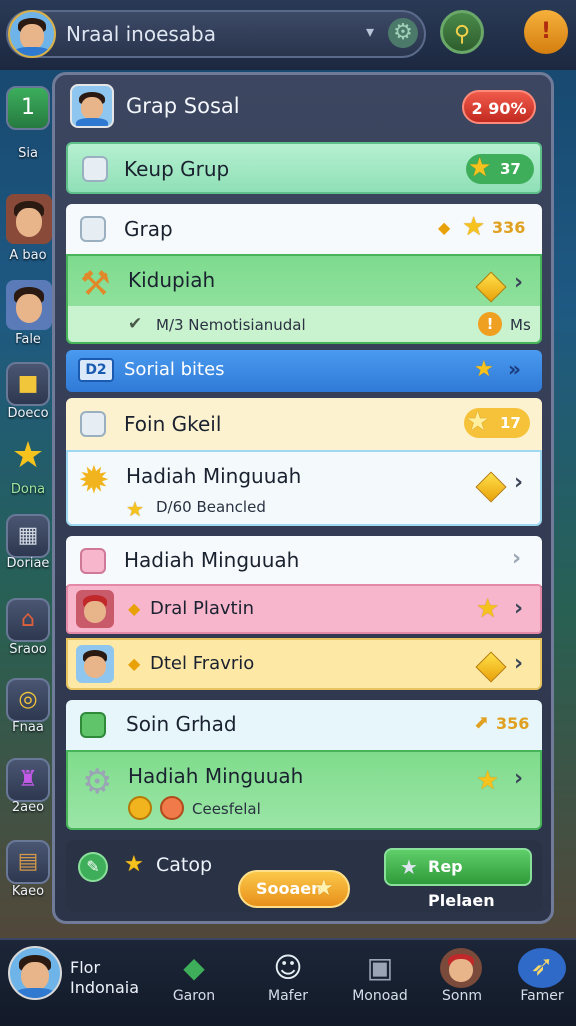  Describe the element at coordinates (181, 724) in the screenshot. I see `row-label: Soin Grhad` at that location.